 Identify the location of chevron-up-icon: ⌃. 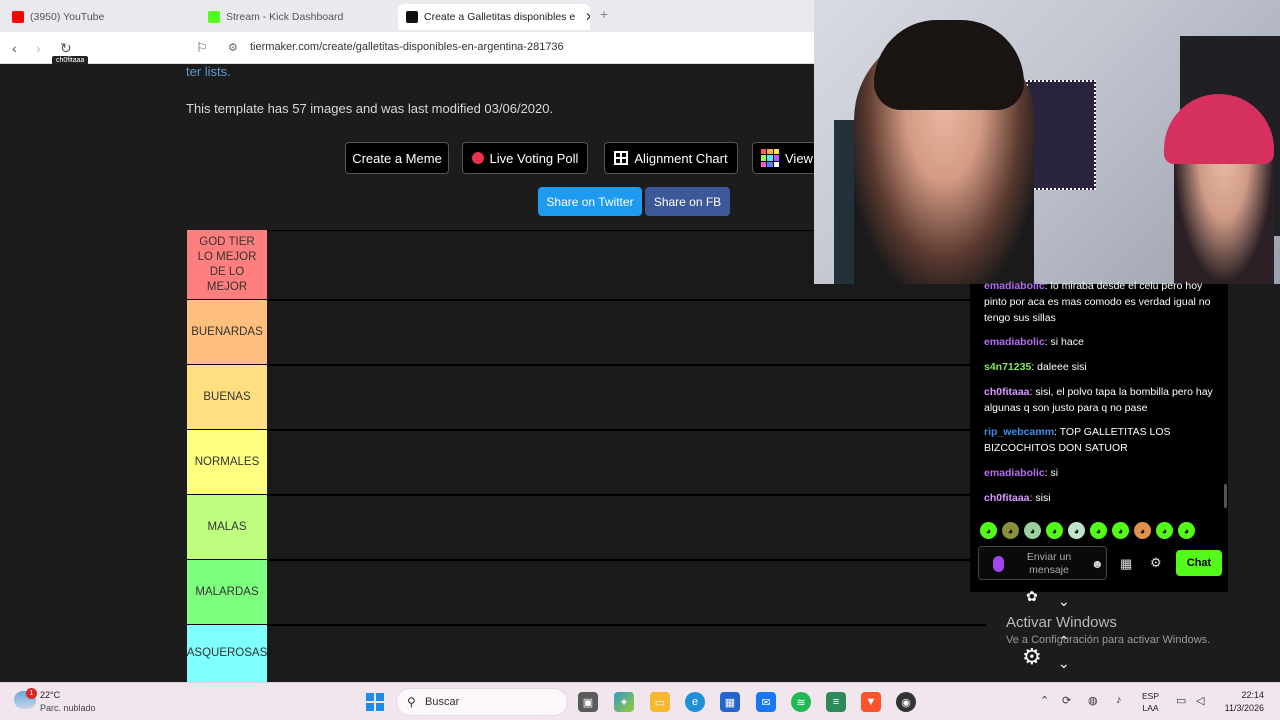
(1044, 700).